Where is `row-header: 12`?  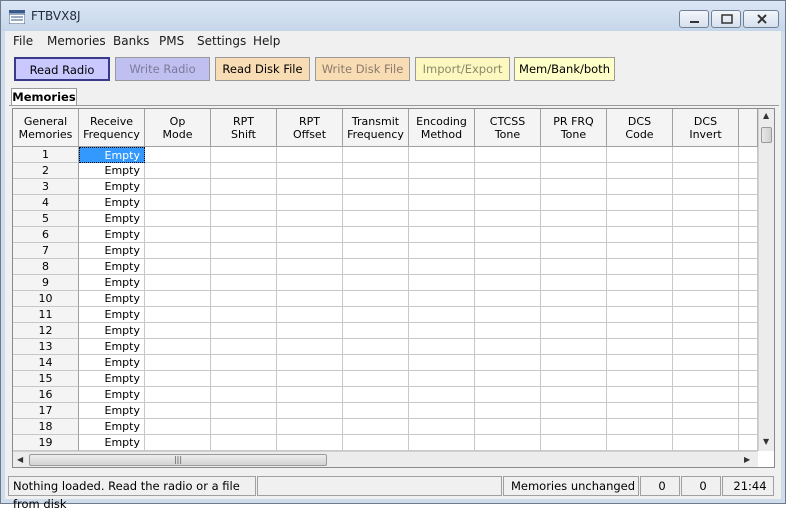 row-header: 12 is located at coordinates (46, 331).